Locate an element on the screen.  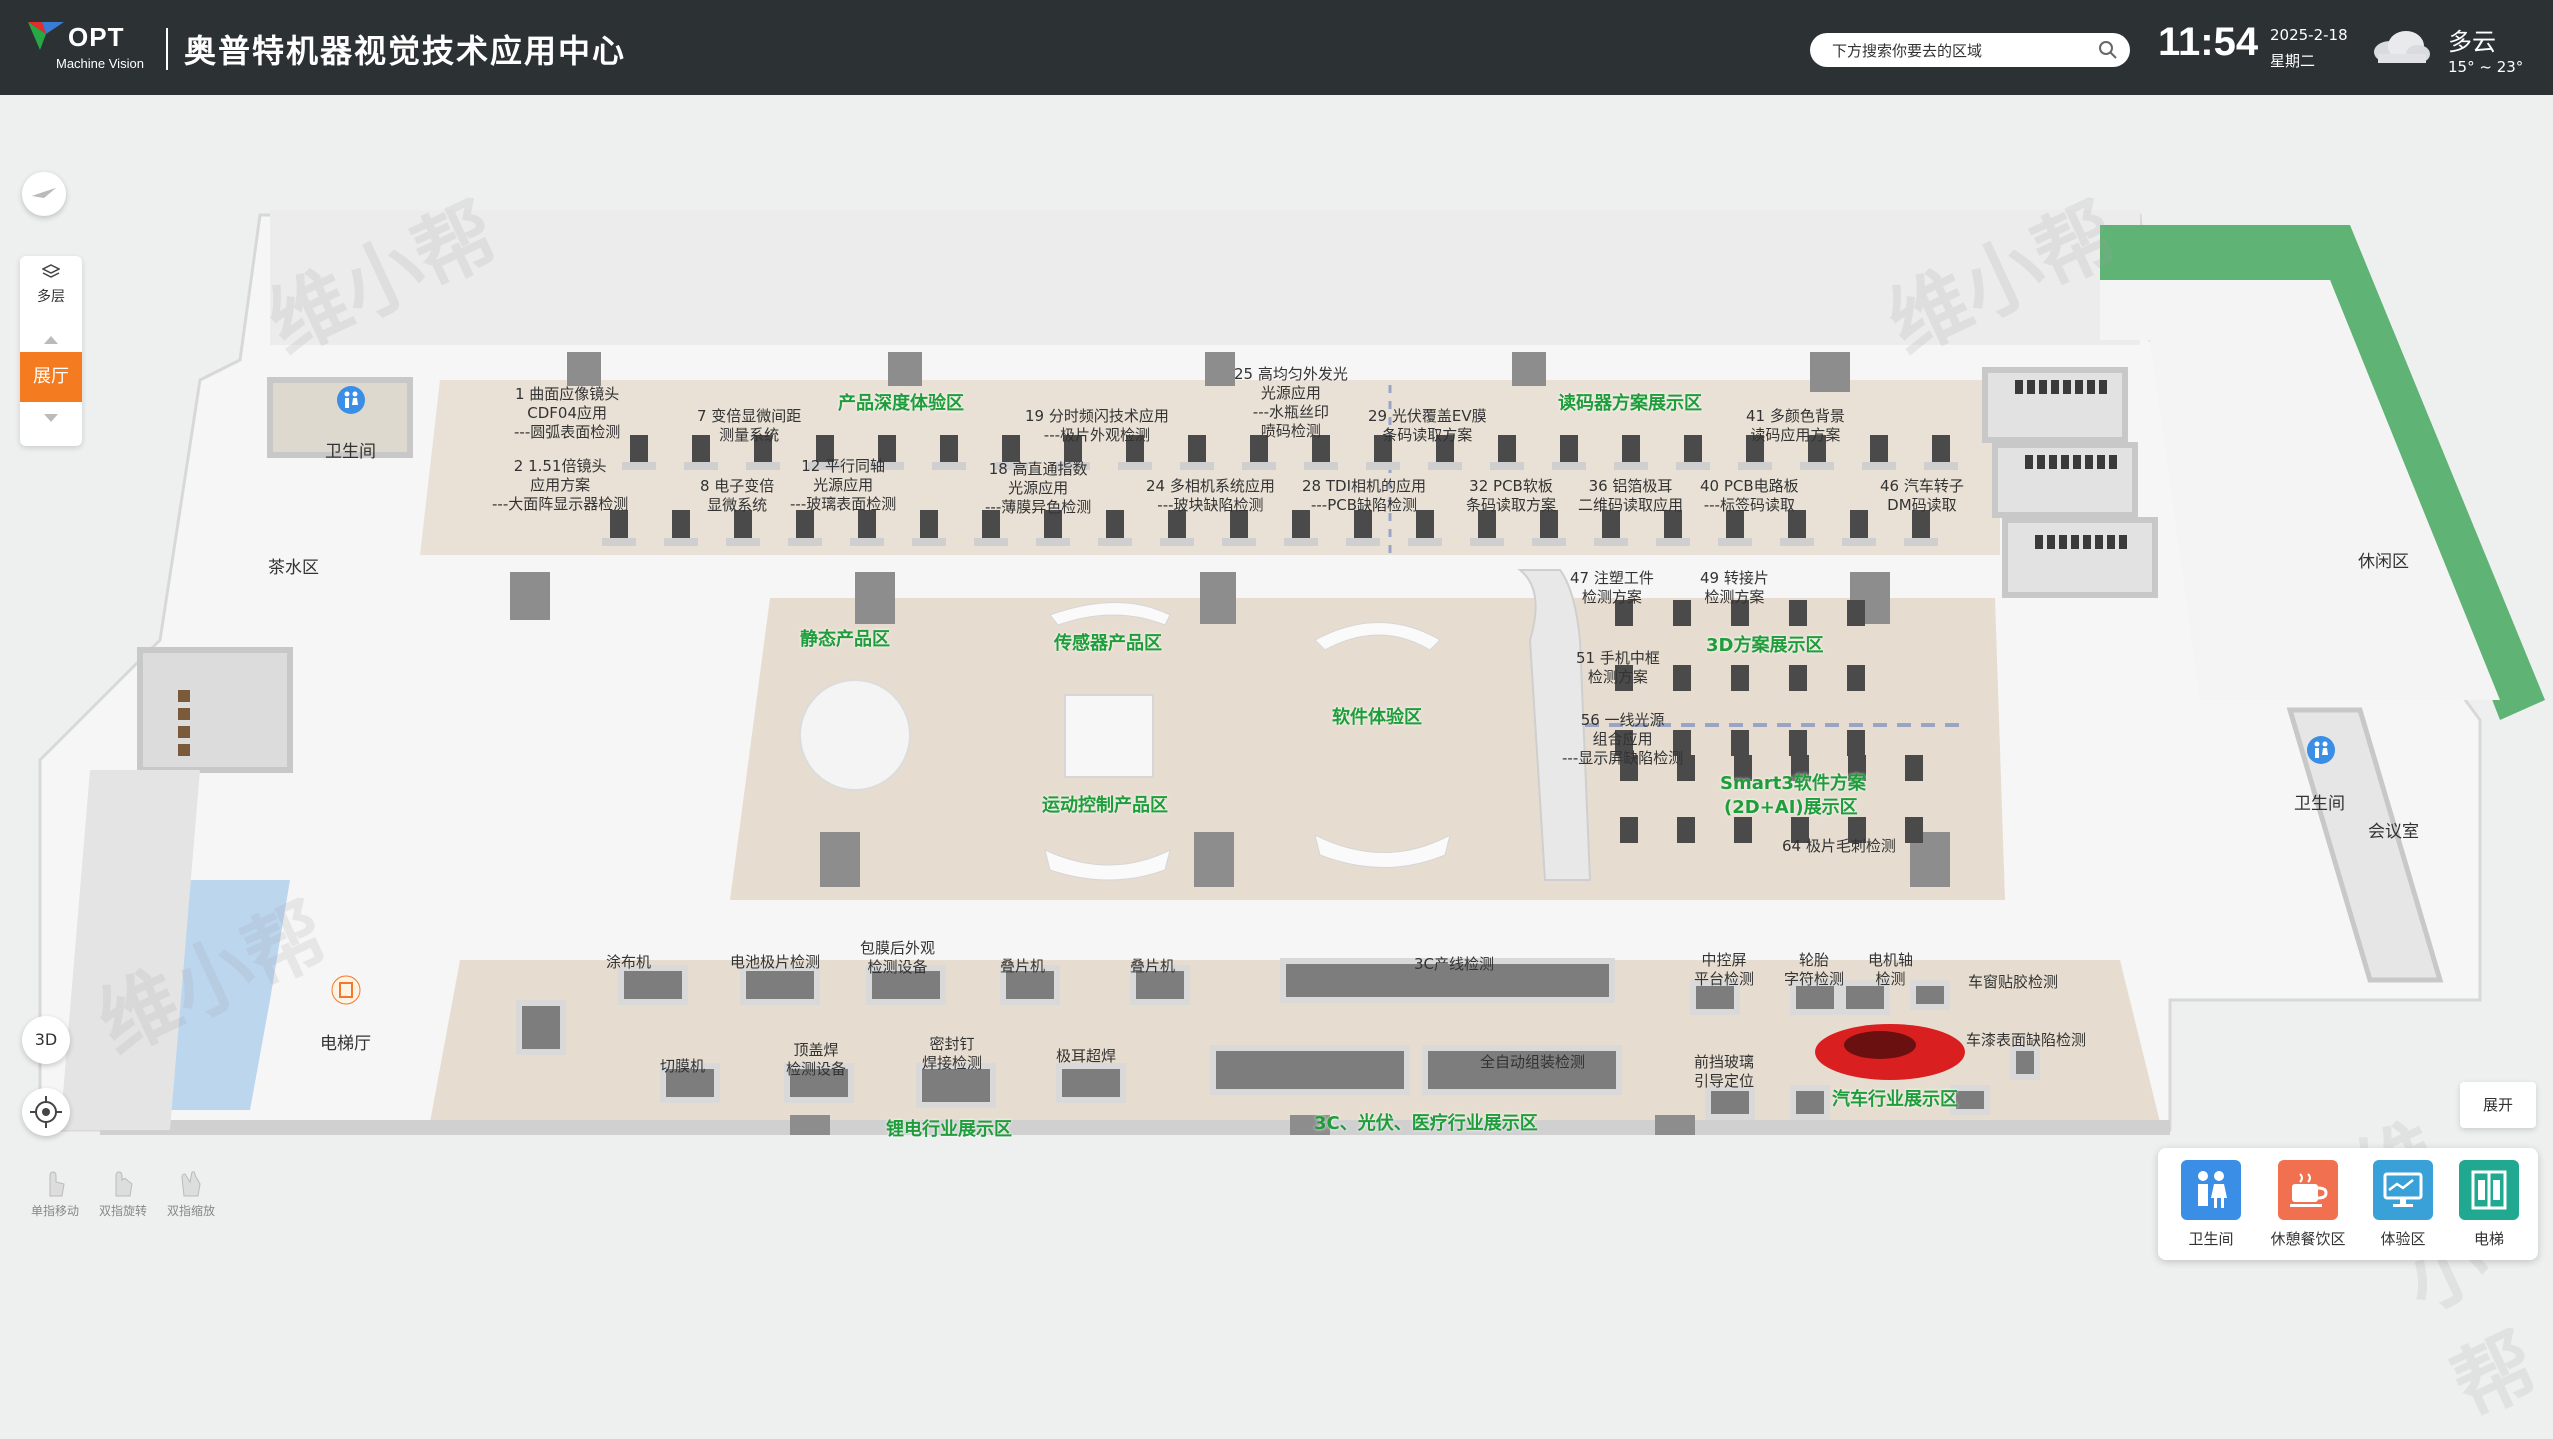
floor-current-button: 展厅 is located at coordinates (51, 377).